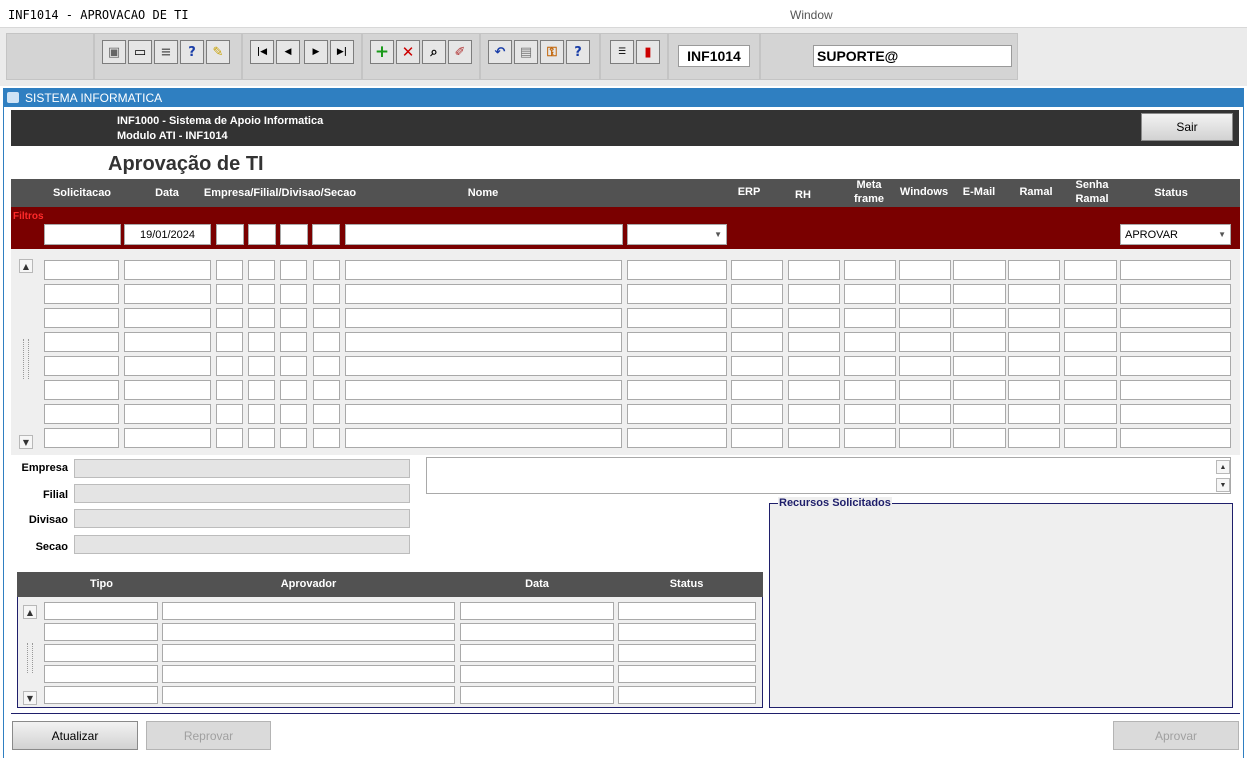 The height and width of the screenshot is (761, 1247). Describe the element at coordinates (578, 52) in the screenshot. I see `help-icon: ?` at that location.